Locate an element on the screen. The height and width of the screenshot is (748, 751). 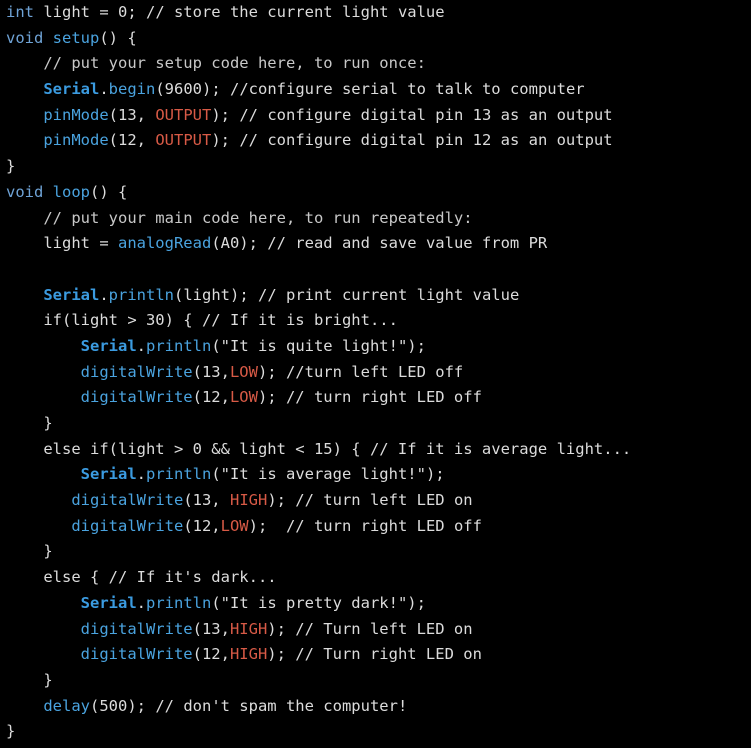
code-token-plain: ("It is quite light!"); is located at coordinates (318, 345).